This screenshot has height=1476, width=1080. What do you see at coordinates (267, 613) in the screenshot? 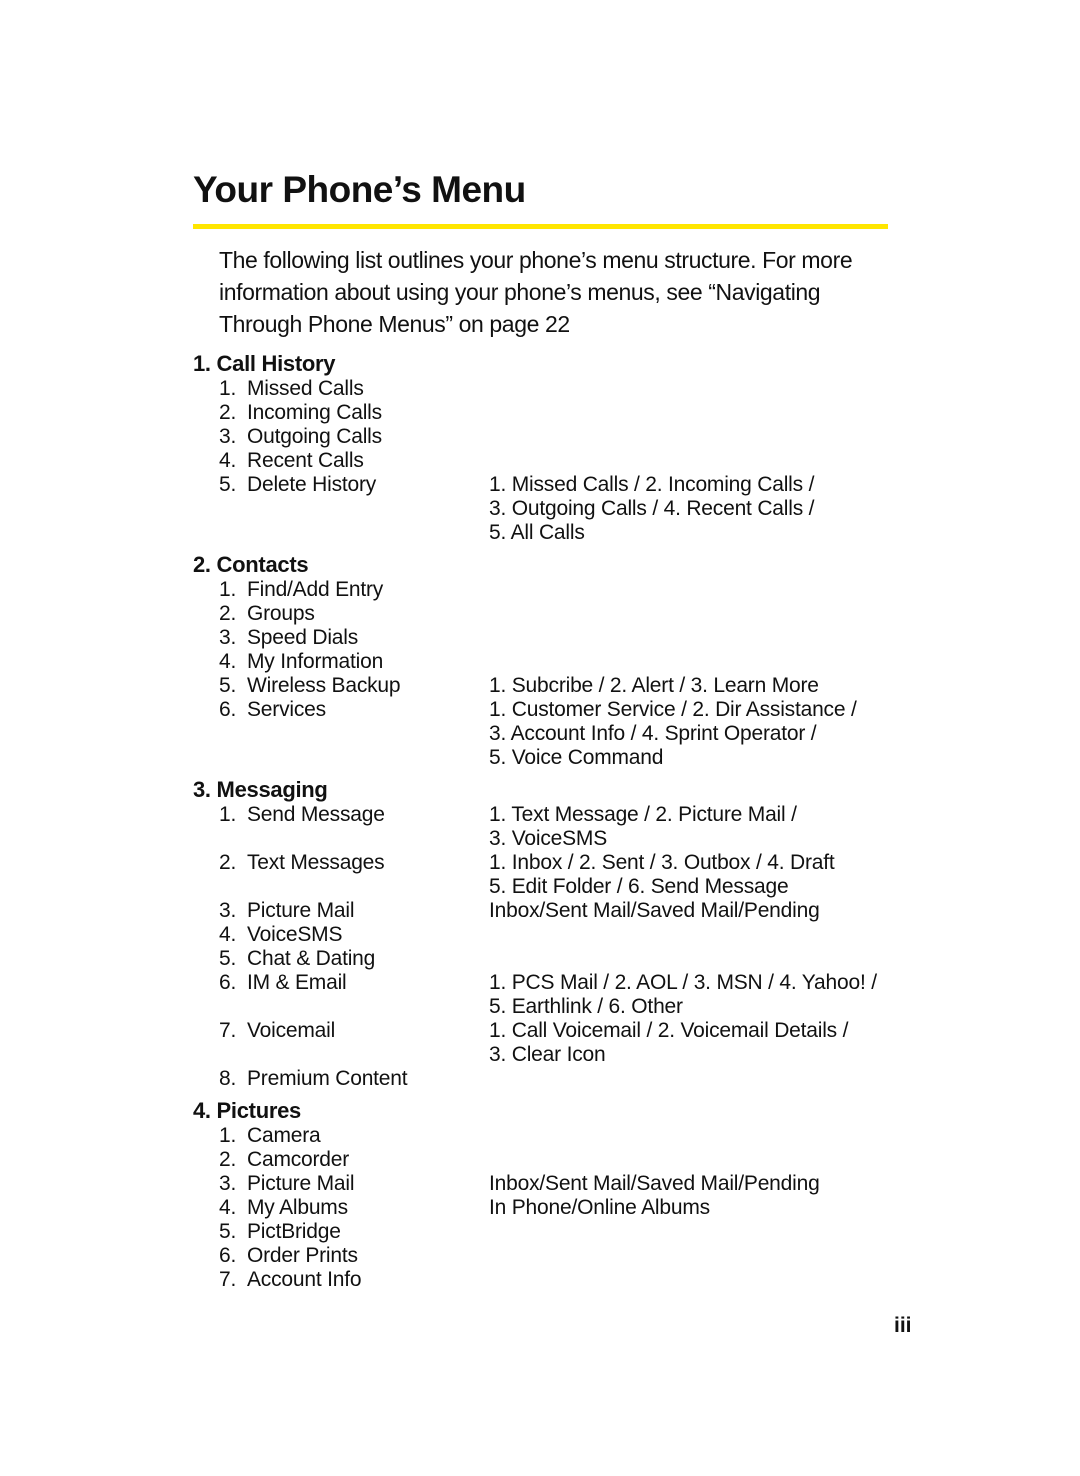
I see `menu-item: 2. Groups` at bounding box center [267, 613].